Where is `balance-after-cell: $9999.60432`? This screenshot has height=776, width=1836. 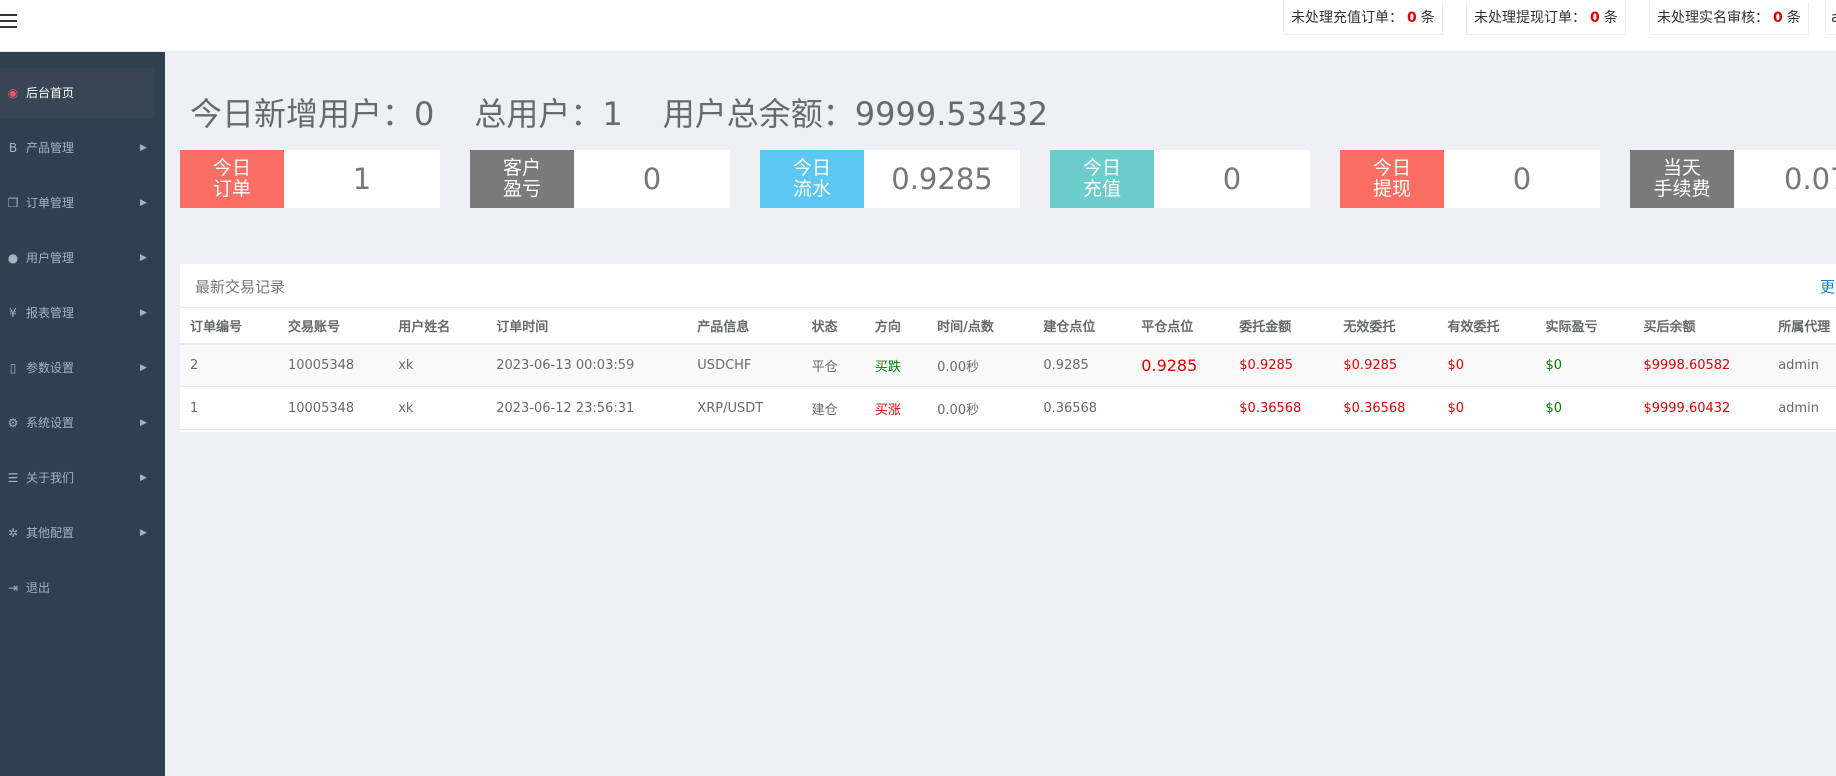 balance-after-cell: $9999.60432 is located at coordinates (1701, 408).